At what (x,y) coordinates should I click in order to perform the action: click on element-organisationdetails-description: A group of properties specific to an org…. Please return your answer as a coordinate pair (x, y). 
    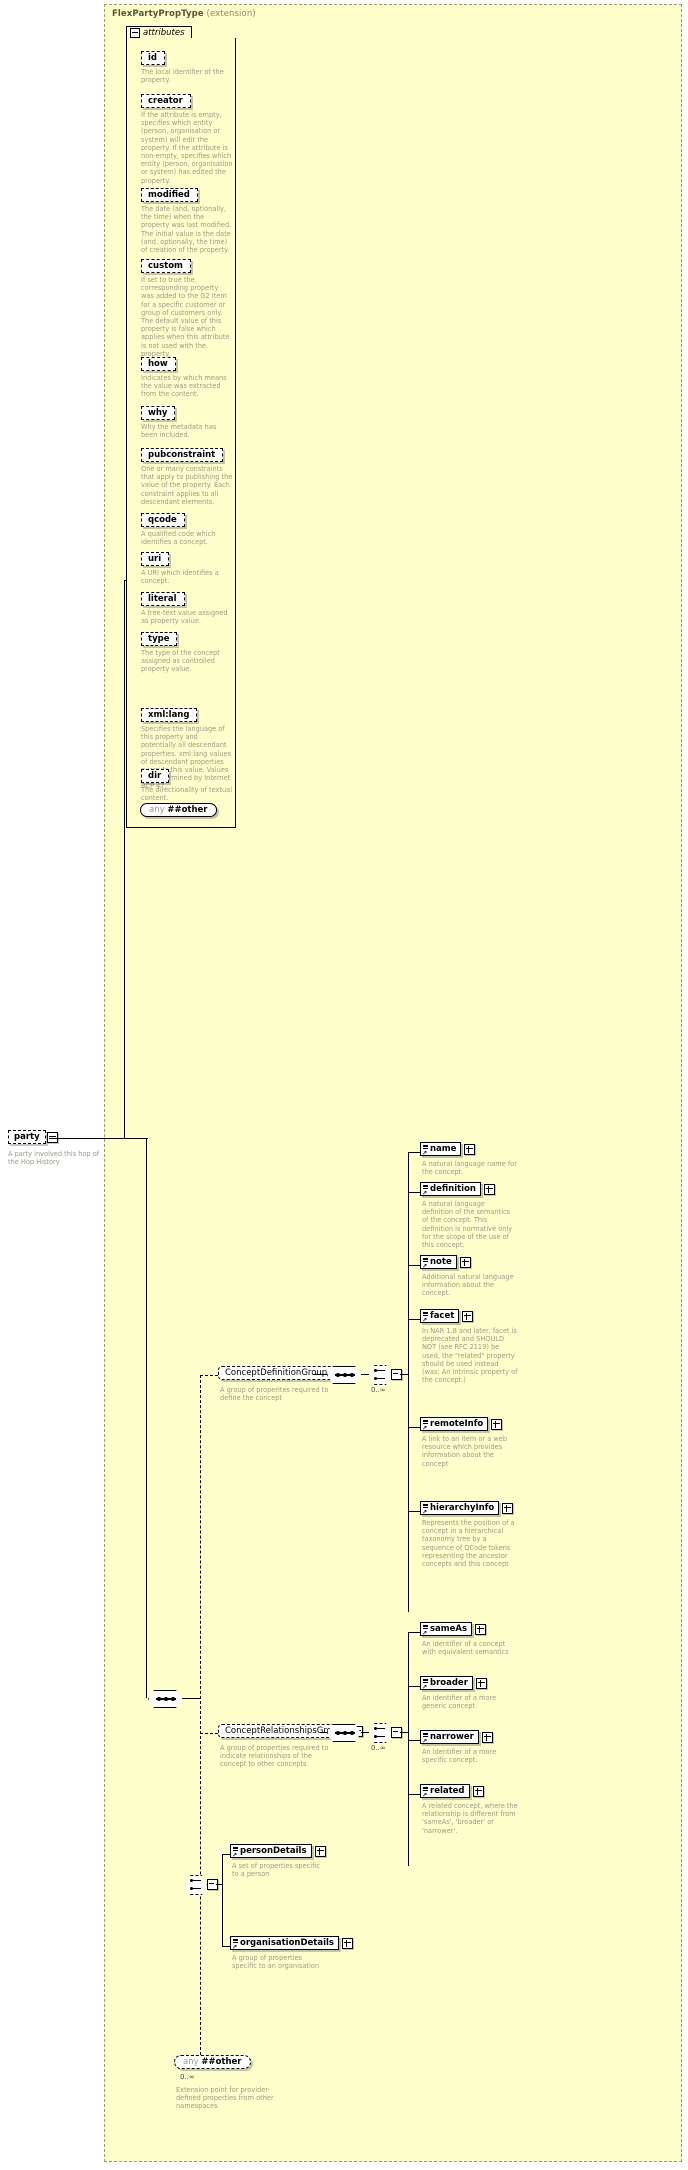
    Looking at the image, I should click on (276, 1962).